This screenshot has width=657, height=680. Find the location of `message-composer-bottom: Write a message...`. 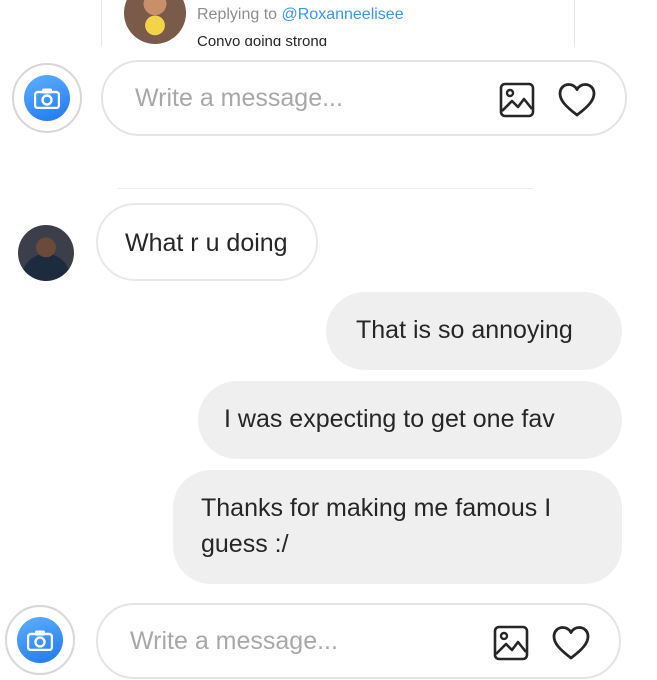

message-composer-bottom: Write a message... is located at coordinates (328, 640).